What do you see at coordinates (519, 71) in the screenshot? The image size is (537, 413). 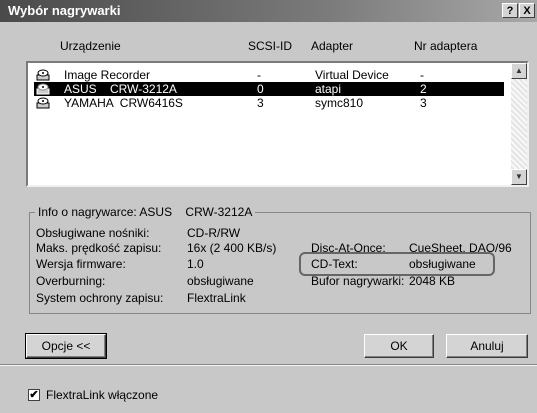 I see `scroll-up-arrow-icon: ▲` at bounding box center [519, 71].